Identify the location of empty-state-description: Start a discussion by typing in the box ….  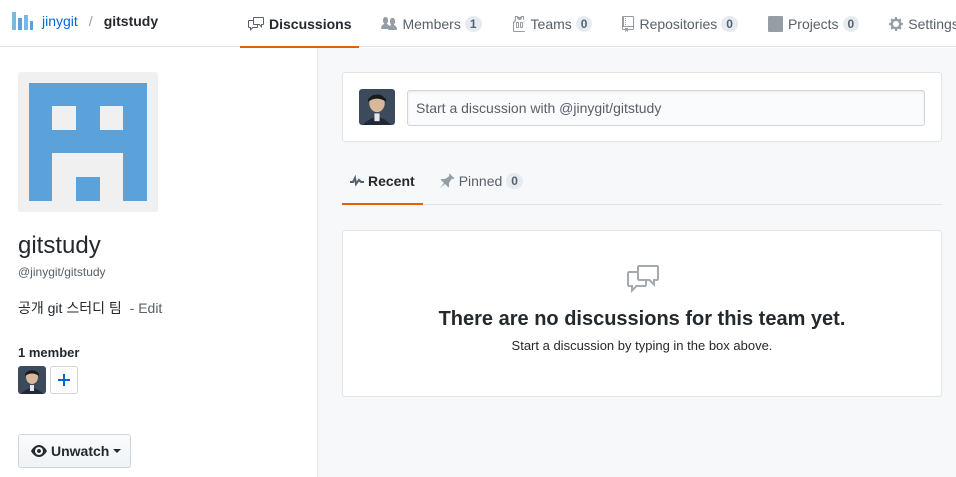
(642, 345).